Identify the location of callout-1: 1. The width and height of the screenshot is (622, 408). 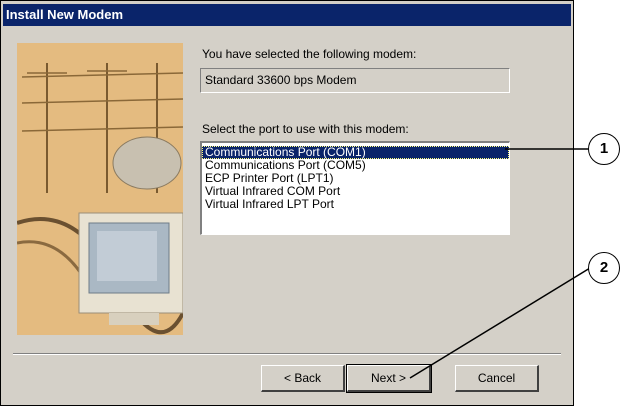
(604, 149).